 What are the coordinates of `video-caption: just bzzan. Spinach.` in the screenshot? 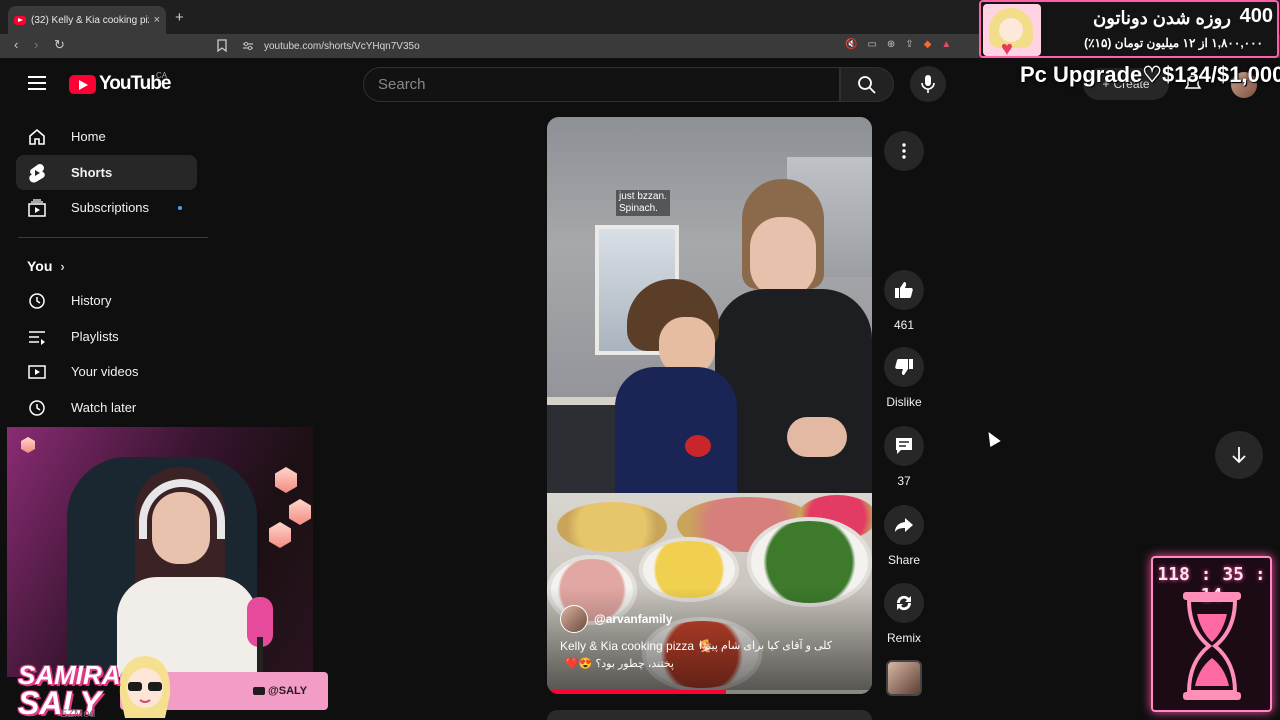 It's located at (643, 203).